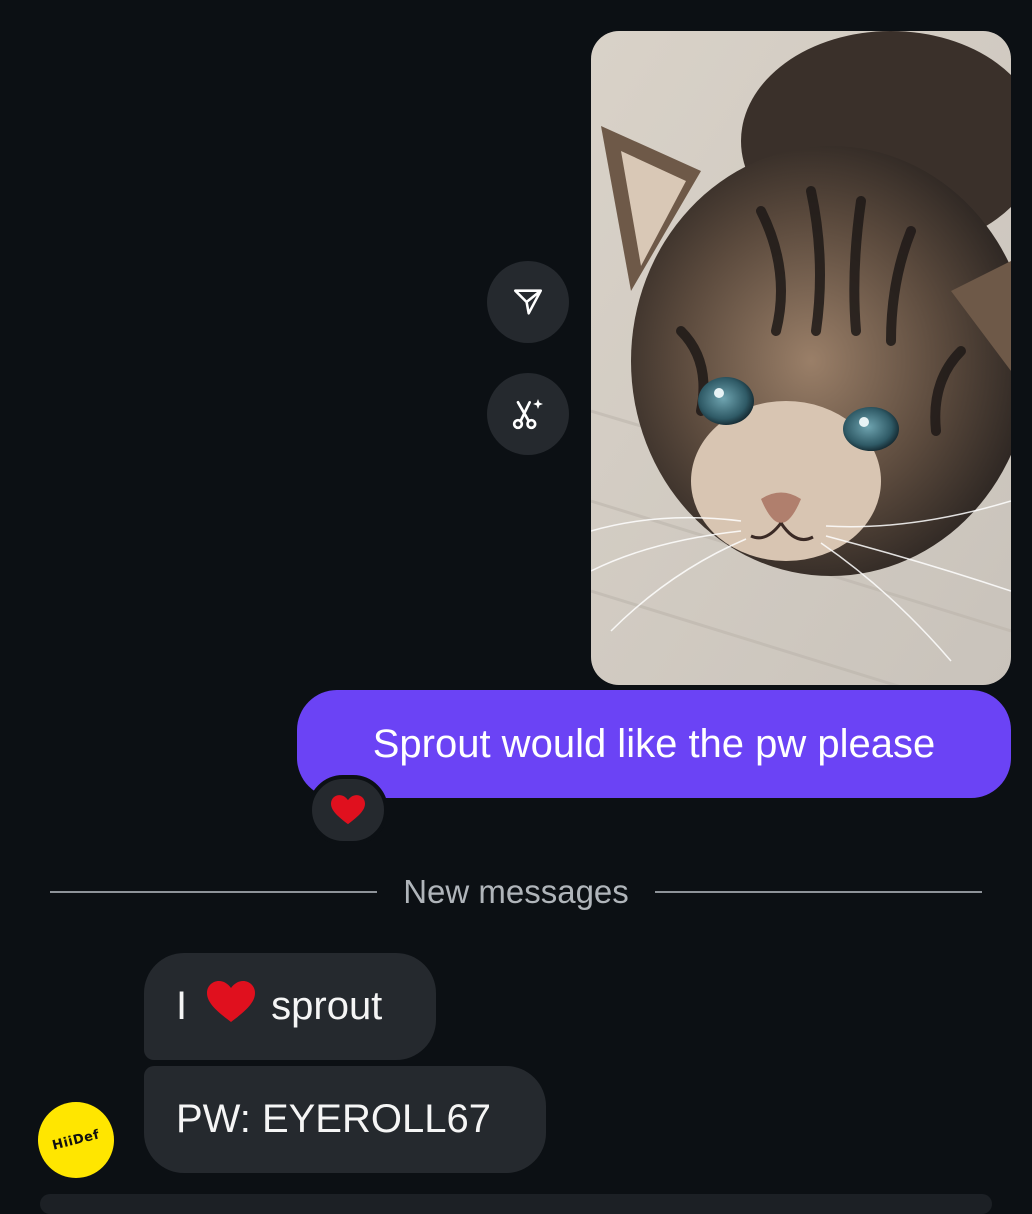  I want to click on sent-message-bubble: Sprout would like the pw please, so click(654, 744).